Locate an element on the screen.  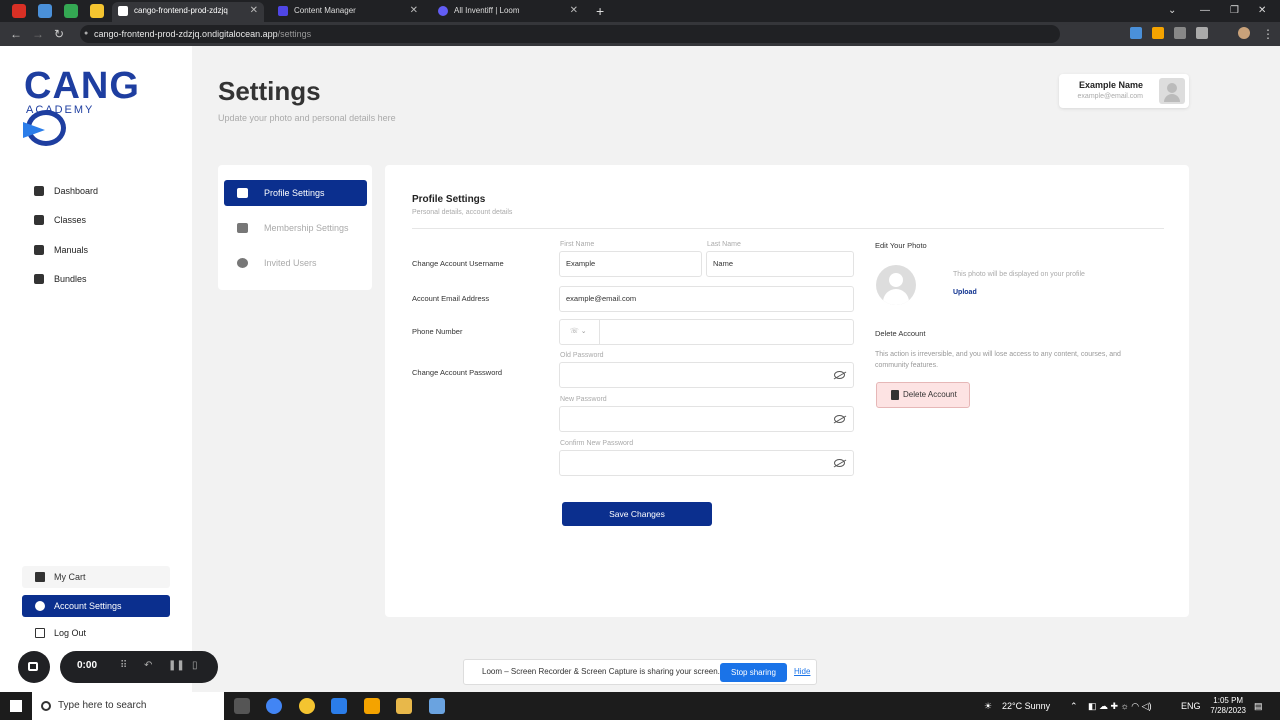
edit-photo-title: Edit Your Photo is located at coordinates (901, 245).